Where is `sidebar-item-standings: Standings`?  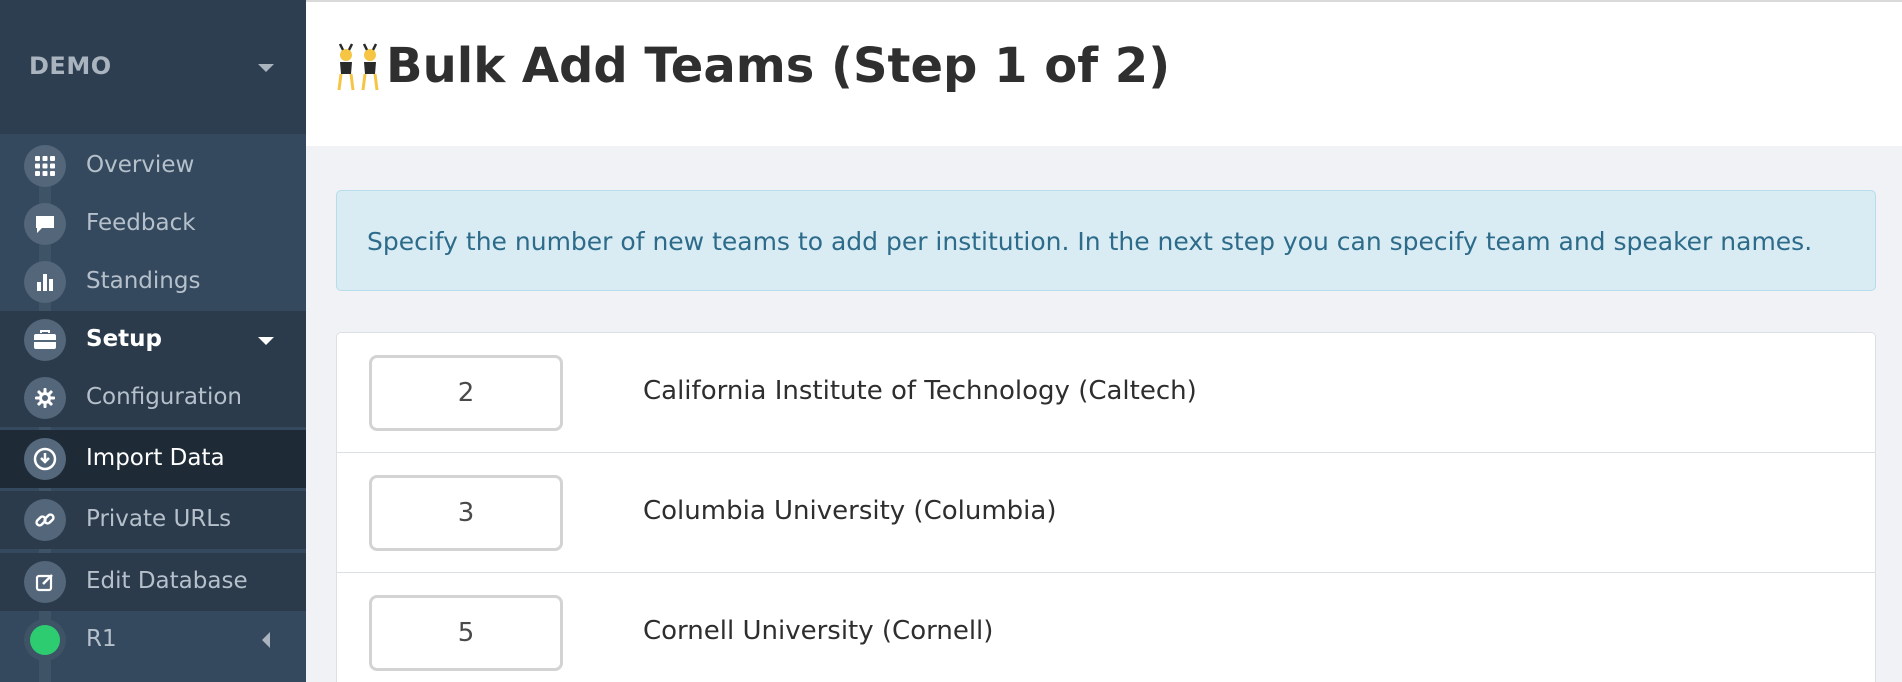
sidebar-item-standings: Standings is located at coordinates (153, 282).